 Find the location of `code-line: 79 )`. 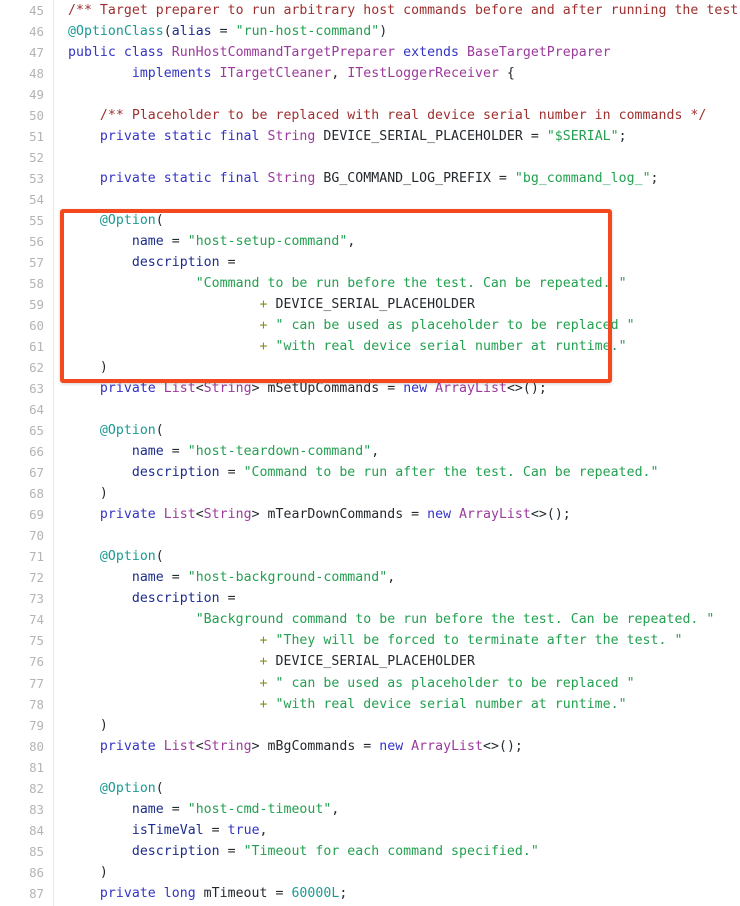

code-line: 79 ) is located at coordinates (370, 725).